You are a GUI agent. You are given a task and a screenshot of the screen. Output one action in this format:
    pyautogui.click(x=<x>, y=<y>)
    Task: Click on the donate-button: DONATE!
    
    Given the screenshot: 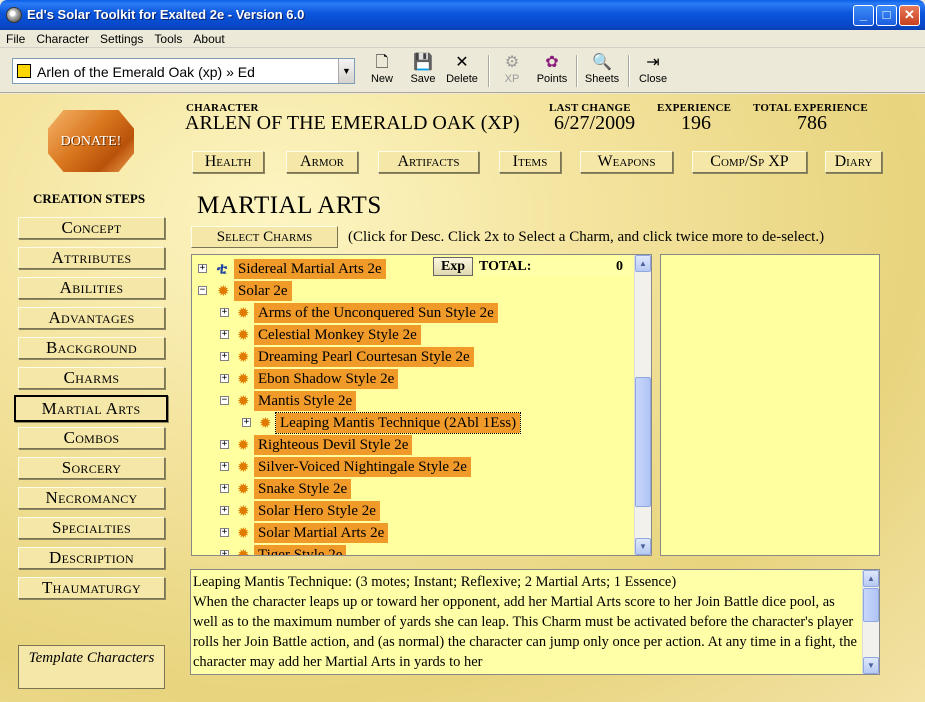 What is the action you would take?
    pyautogui.click(x=91, y=141)
    